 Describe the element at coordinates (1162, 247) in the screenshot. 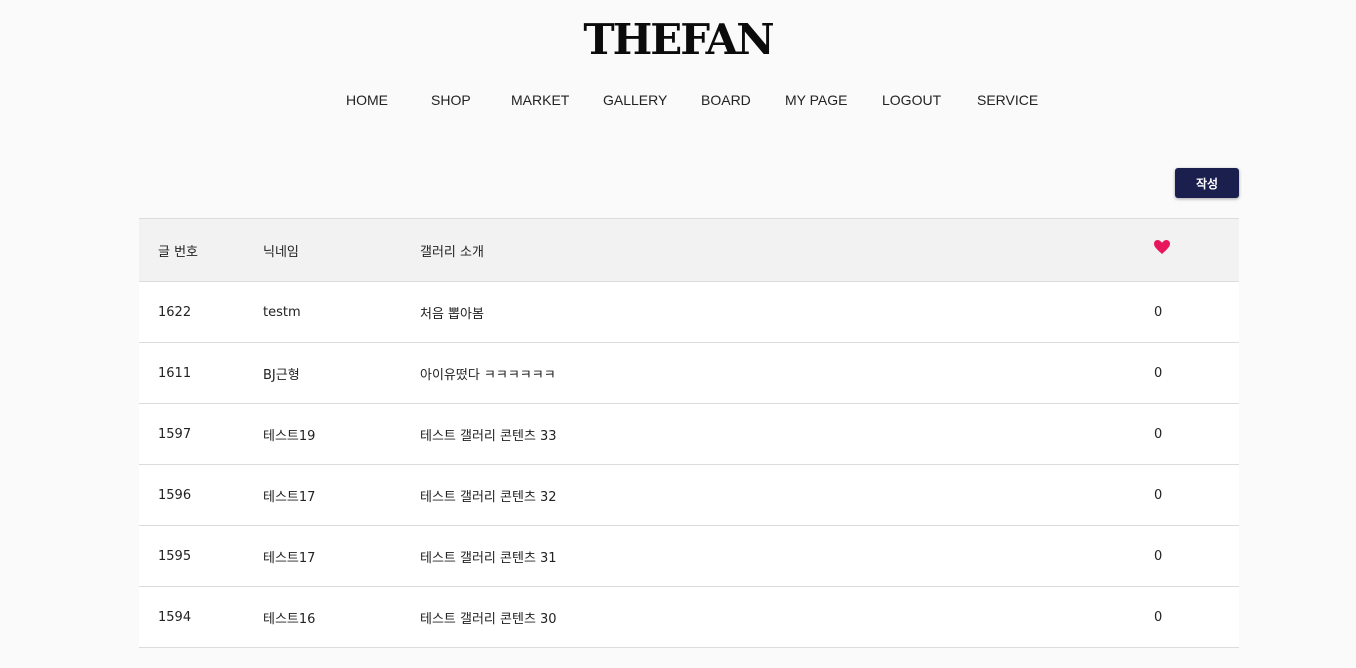

I see `heart-icon` at that location.